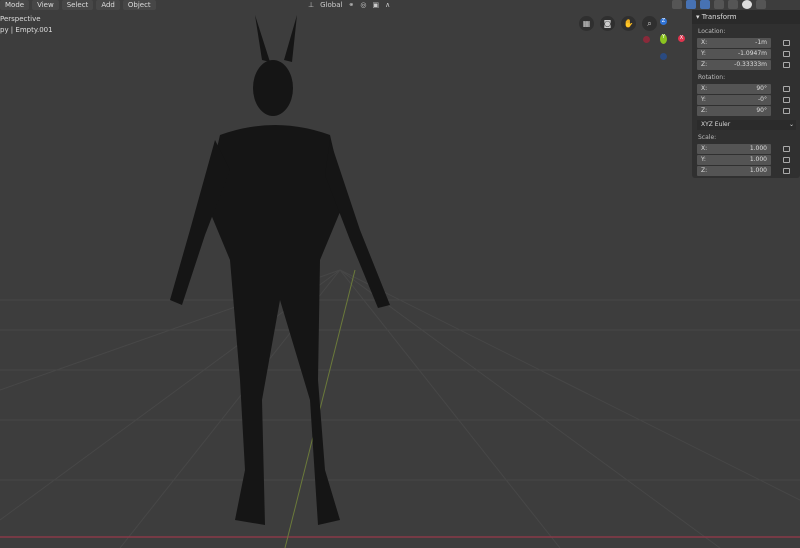  Describe the element at coordinates (311, 5) in the screenshot. I see `orientation-icon: ⊥` at that location.